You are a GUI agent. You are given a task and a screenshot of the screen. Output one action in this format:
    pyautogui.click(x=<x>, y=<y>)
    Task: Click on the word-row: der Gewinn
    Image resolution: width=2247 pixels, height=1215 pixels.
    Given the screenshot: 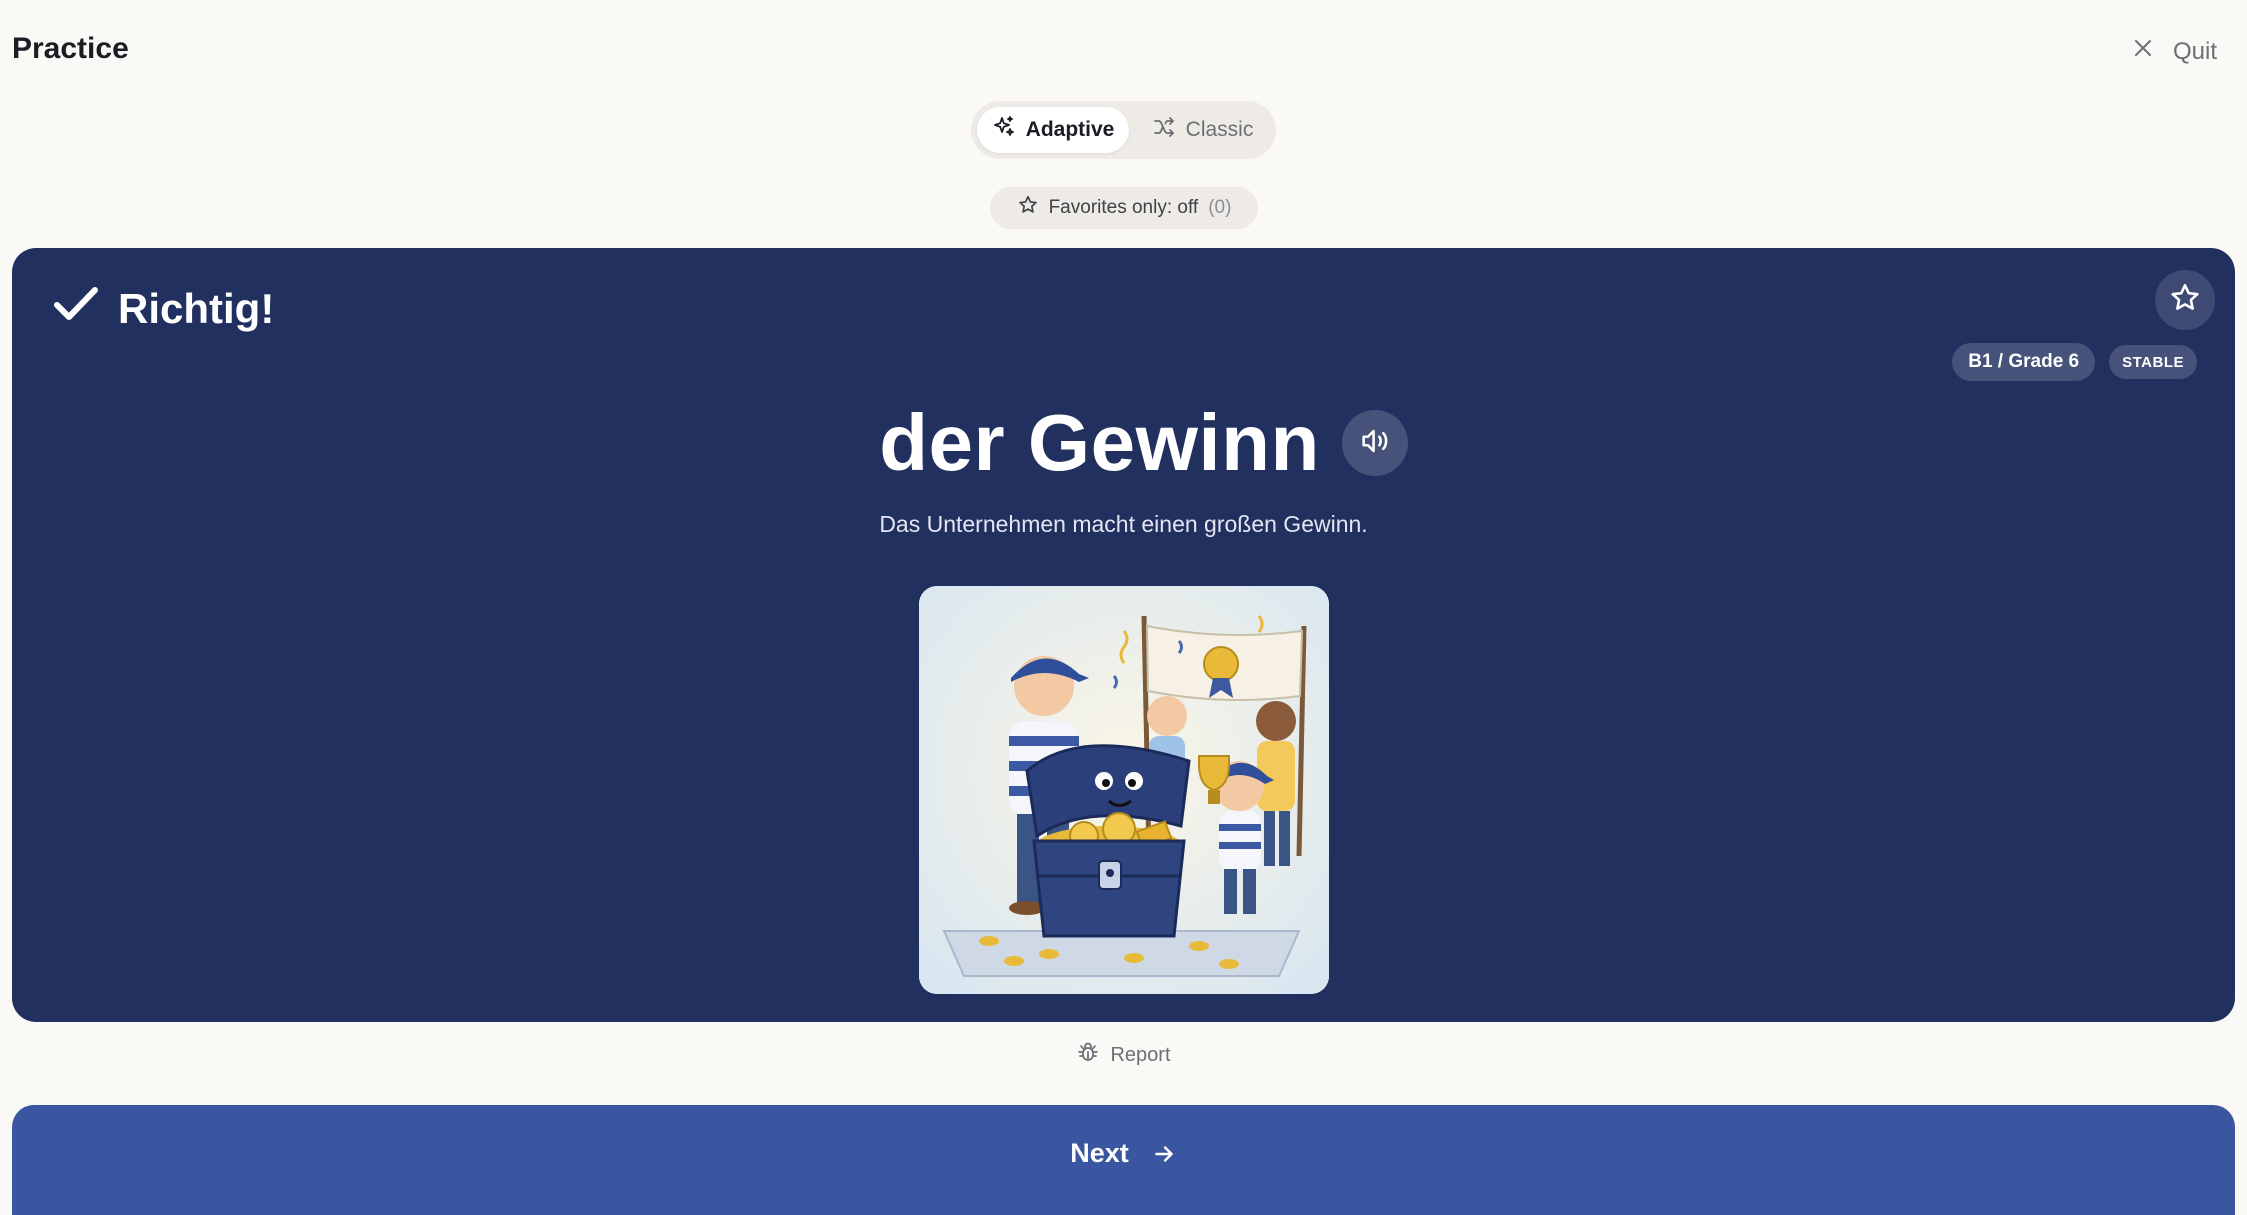 What is the action you would take?
    pyautogui.click(x=1123, y=443)
    